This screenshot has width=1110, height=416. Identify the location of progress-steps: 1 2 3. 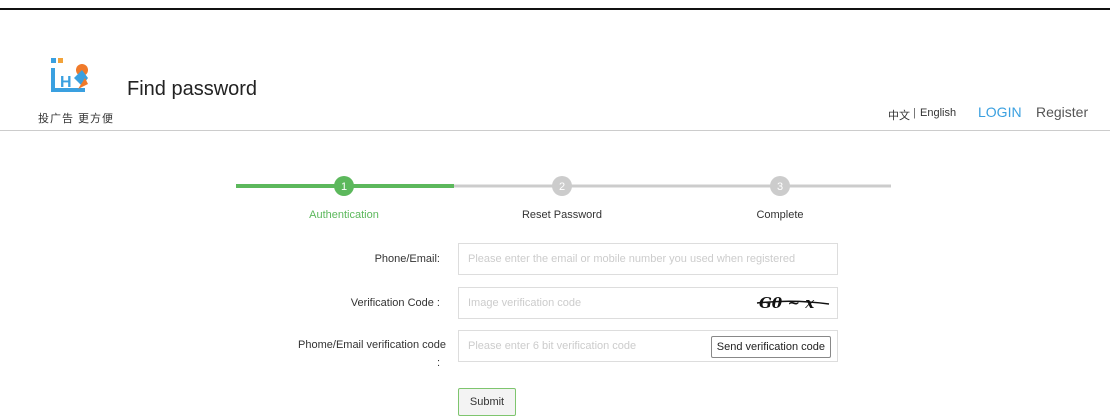
(563, 186).